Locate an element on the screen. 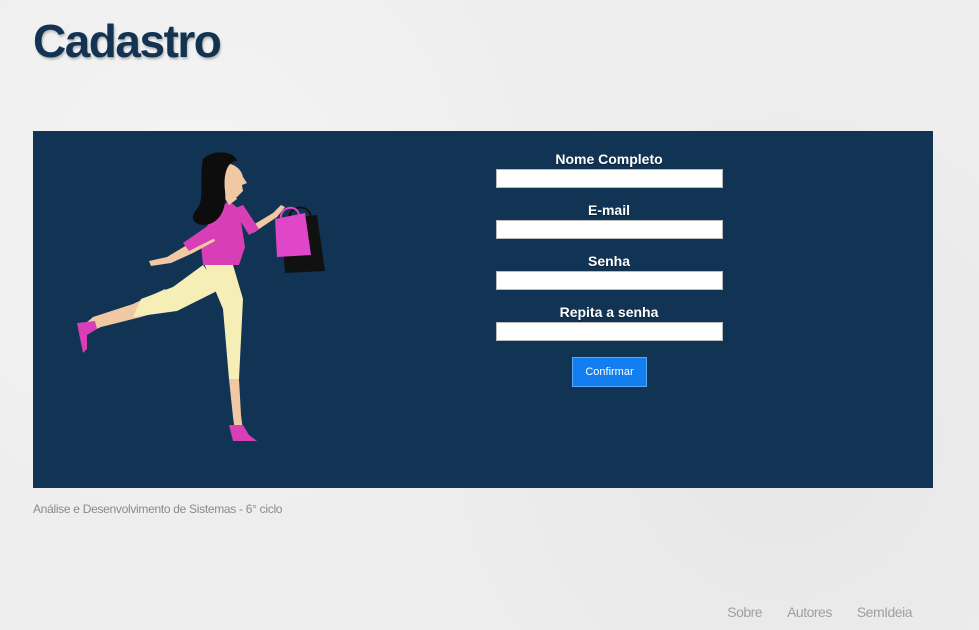 Image resolution: width=979 pixels, height=630 pixels. password-label: Senha is located at coordinates (608, 261).